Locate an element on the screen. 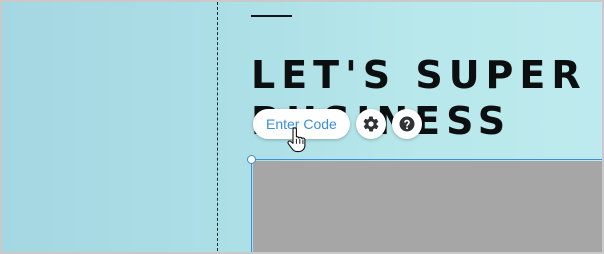  help-button is located at coordinates (406, 124).